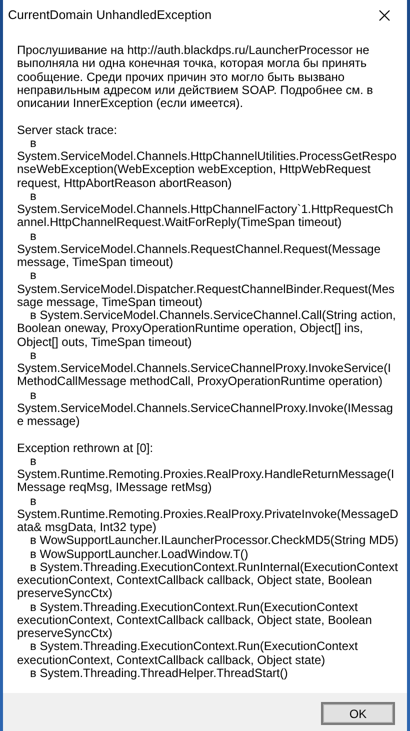 The height and width of the screenshot is (731, 410). What do you see at coordinates (208, 653) in the screenshot?
I see `stack-frame: в System.Threading.ExecutionContext.Run(ExecutionContext executionContext, ContextCallback callback, Object state)` at bounding box center [208, 653].